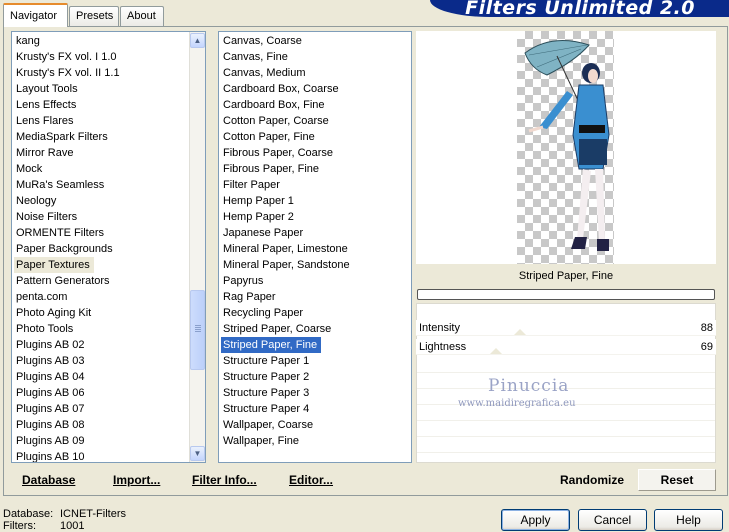 This screenshot has height=532, width=729. I want to click on filter-item: Fibrous Paper, Coarse, so click(315, 153).